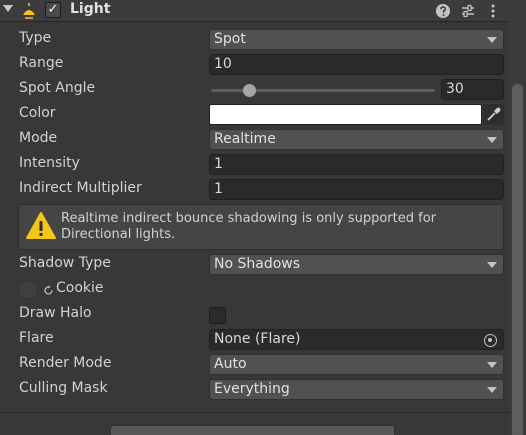 The width and height of the screenshot is (526, 435). I want to click on culling-mask-dropdown: Everything, so click(356, 389).